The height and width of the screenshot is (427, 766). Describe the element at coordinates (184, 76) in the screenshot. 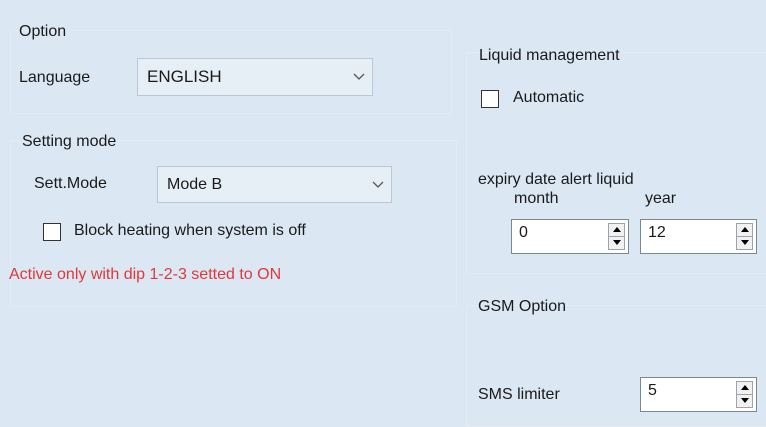

I see `language-select-value: ENGLISH` at that location.